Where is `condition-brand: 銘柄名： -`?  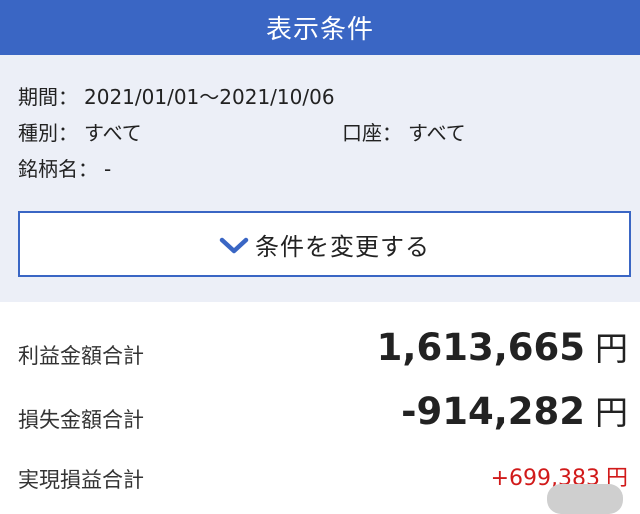 condition-brand: 銘柄名： - is located at coordinates (64, 167).